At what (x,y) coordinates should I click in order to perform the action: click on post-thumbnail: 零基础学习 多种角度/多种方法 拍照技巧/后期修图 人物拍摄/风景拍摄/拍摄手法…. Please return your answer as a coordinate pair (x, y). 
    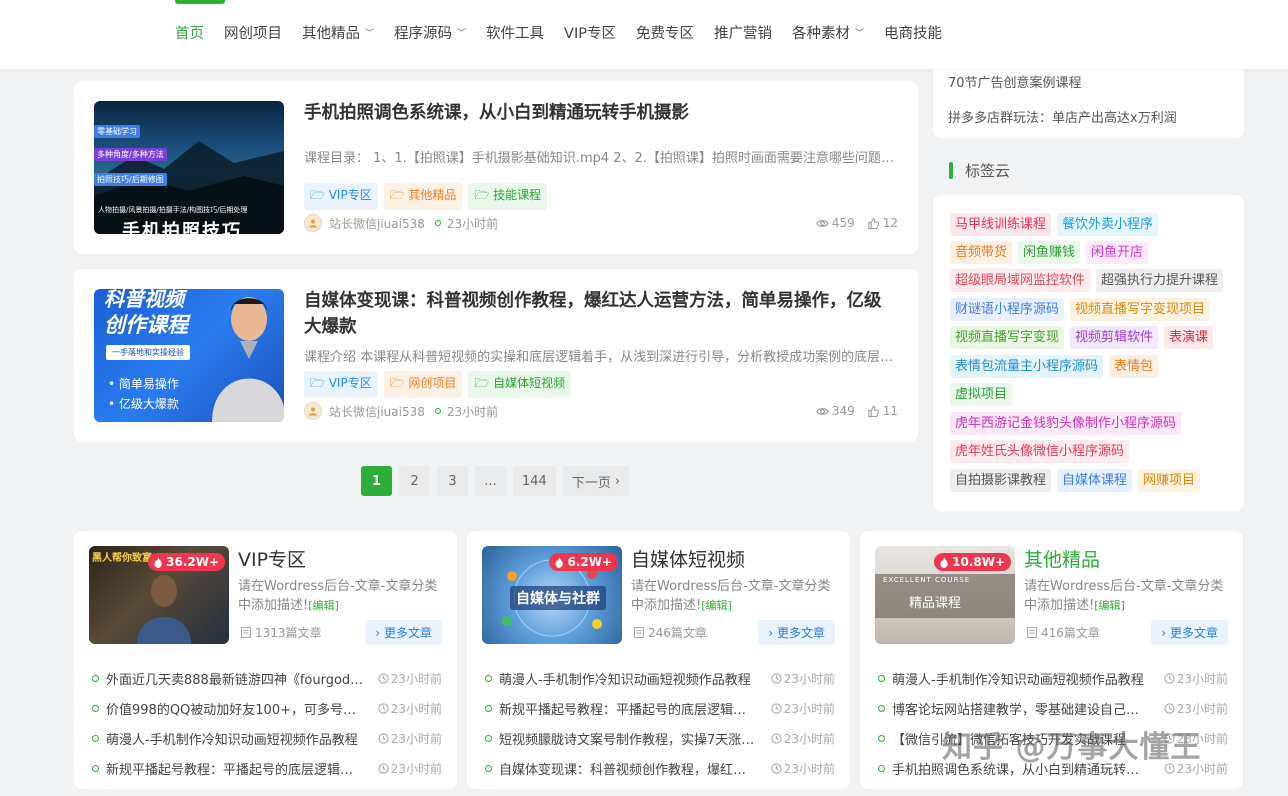
    Looking at the image, I should click on (189, 167).